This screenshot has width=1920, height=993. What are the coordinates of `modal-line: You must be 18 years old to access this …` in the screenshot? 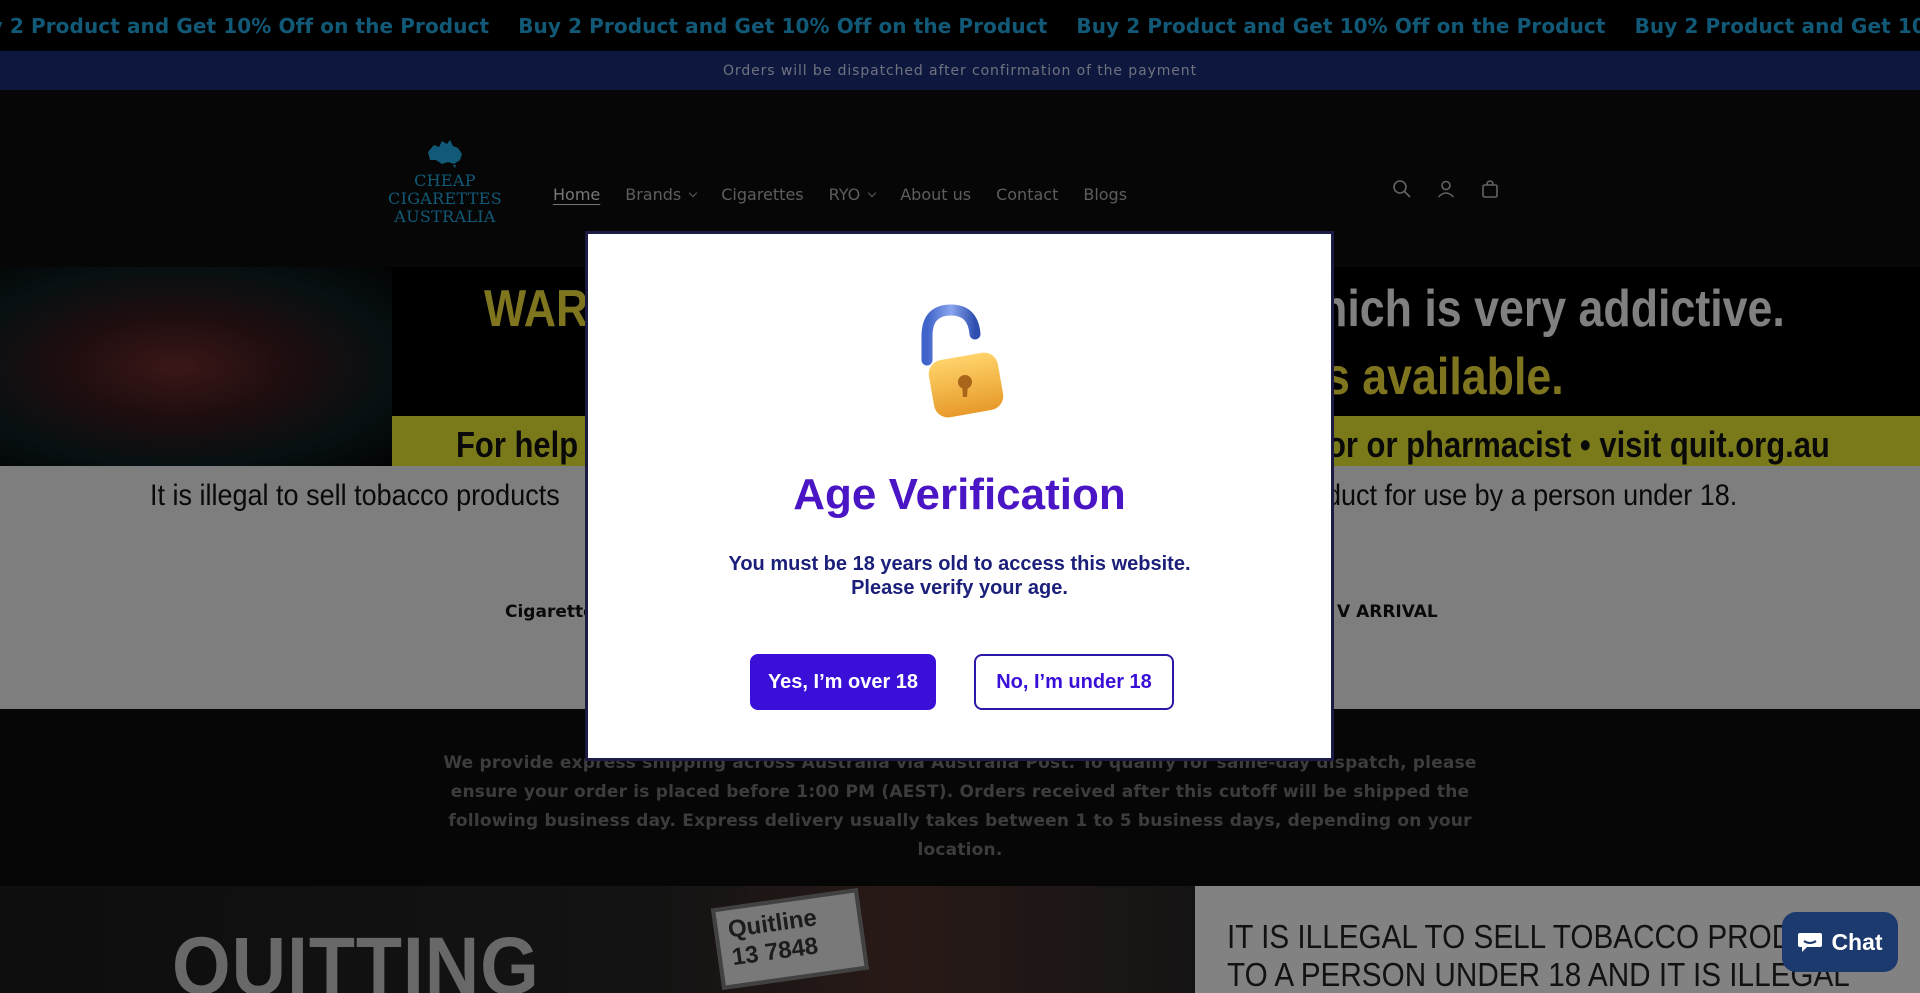 It's located at (959, 564).